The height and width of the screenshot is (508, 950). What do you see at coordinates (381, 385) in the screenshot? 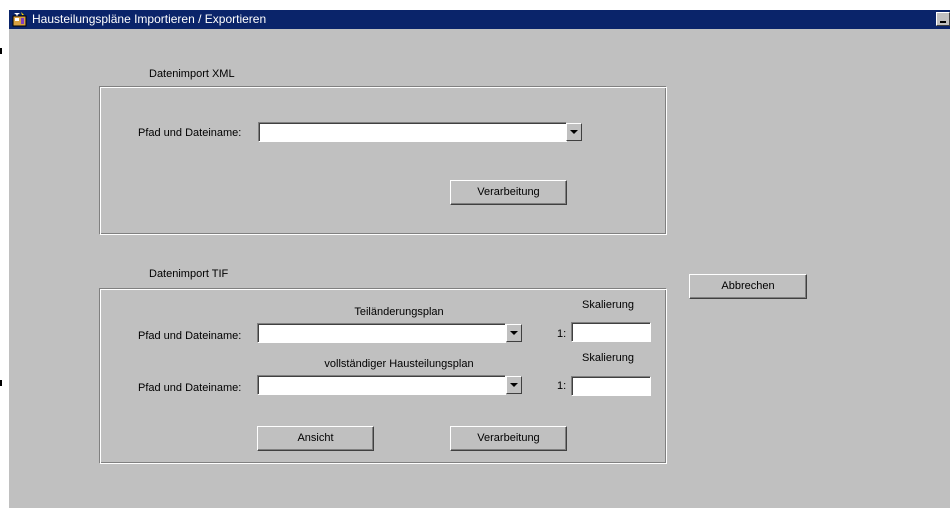
I see `full-plan-path-input` at bounding box center [381, 385].